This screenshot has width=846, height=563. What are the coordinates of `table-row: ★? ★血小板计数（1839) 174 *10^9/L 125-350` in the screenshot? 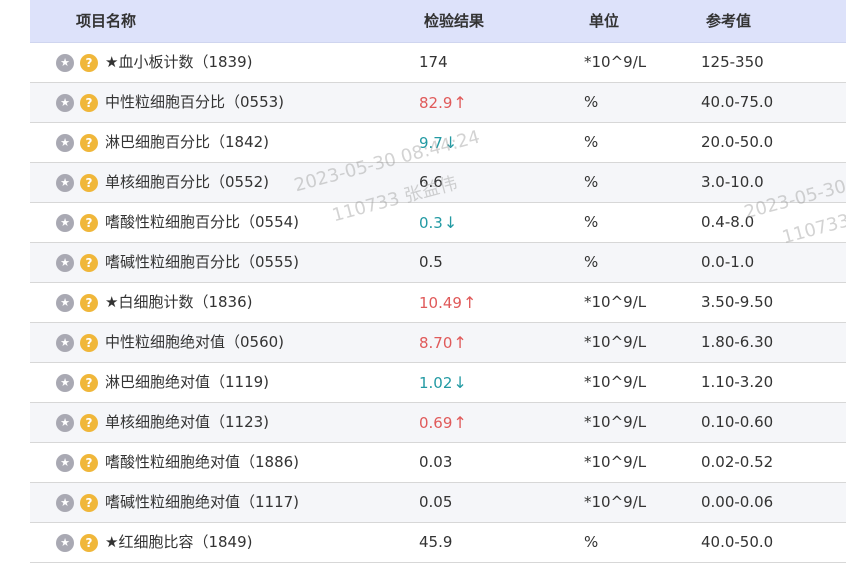 It's located at (438, 63).